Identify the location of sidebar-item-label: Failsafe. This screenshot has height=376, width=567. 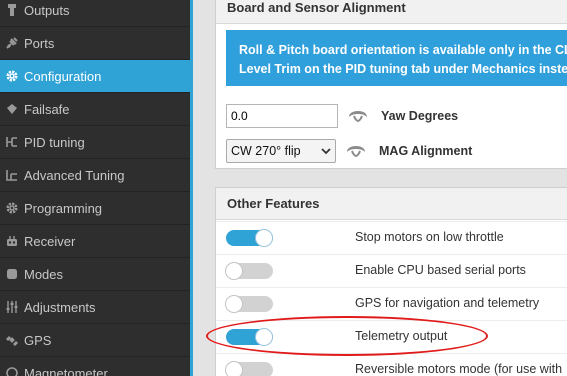
(47, 109).